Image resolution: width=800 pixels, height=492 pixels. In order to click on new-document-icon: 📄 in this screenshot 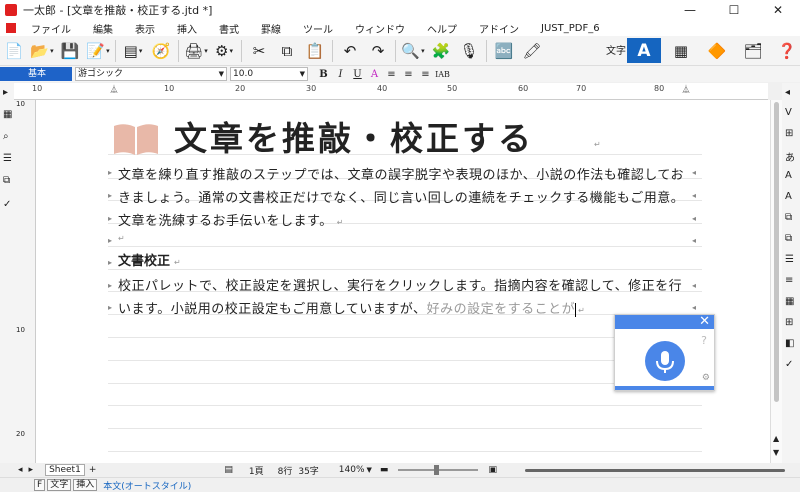, I will do `click(14, 51)`.